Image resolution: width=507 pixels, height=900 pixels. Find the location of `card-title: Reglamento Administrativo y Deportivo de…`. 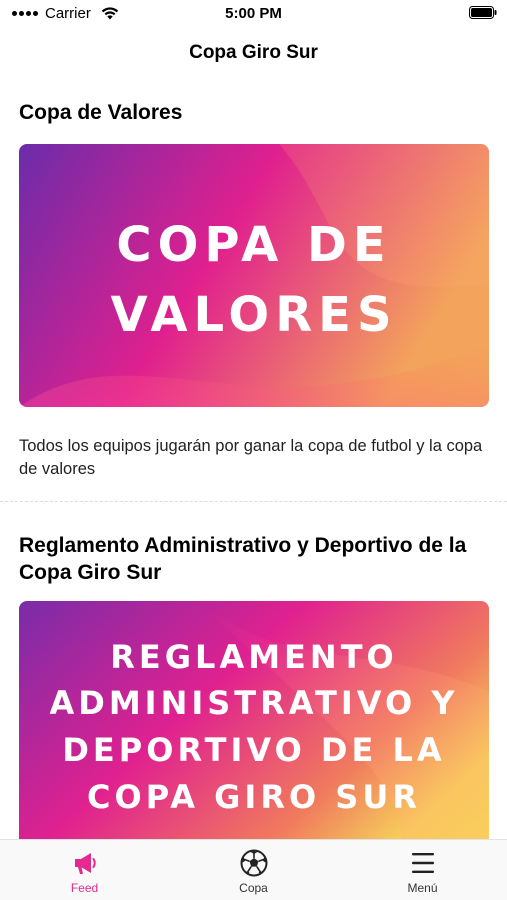

card-title: Reglamento Administrativo y Deportivo de… is located at coordinates (243, 559).